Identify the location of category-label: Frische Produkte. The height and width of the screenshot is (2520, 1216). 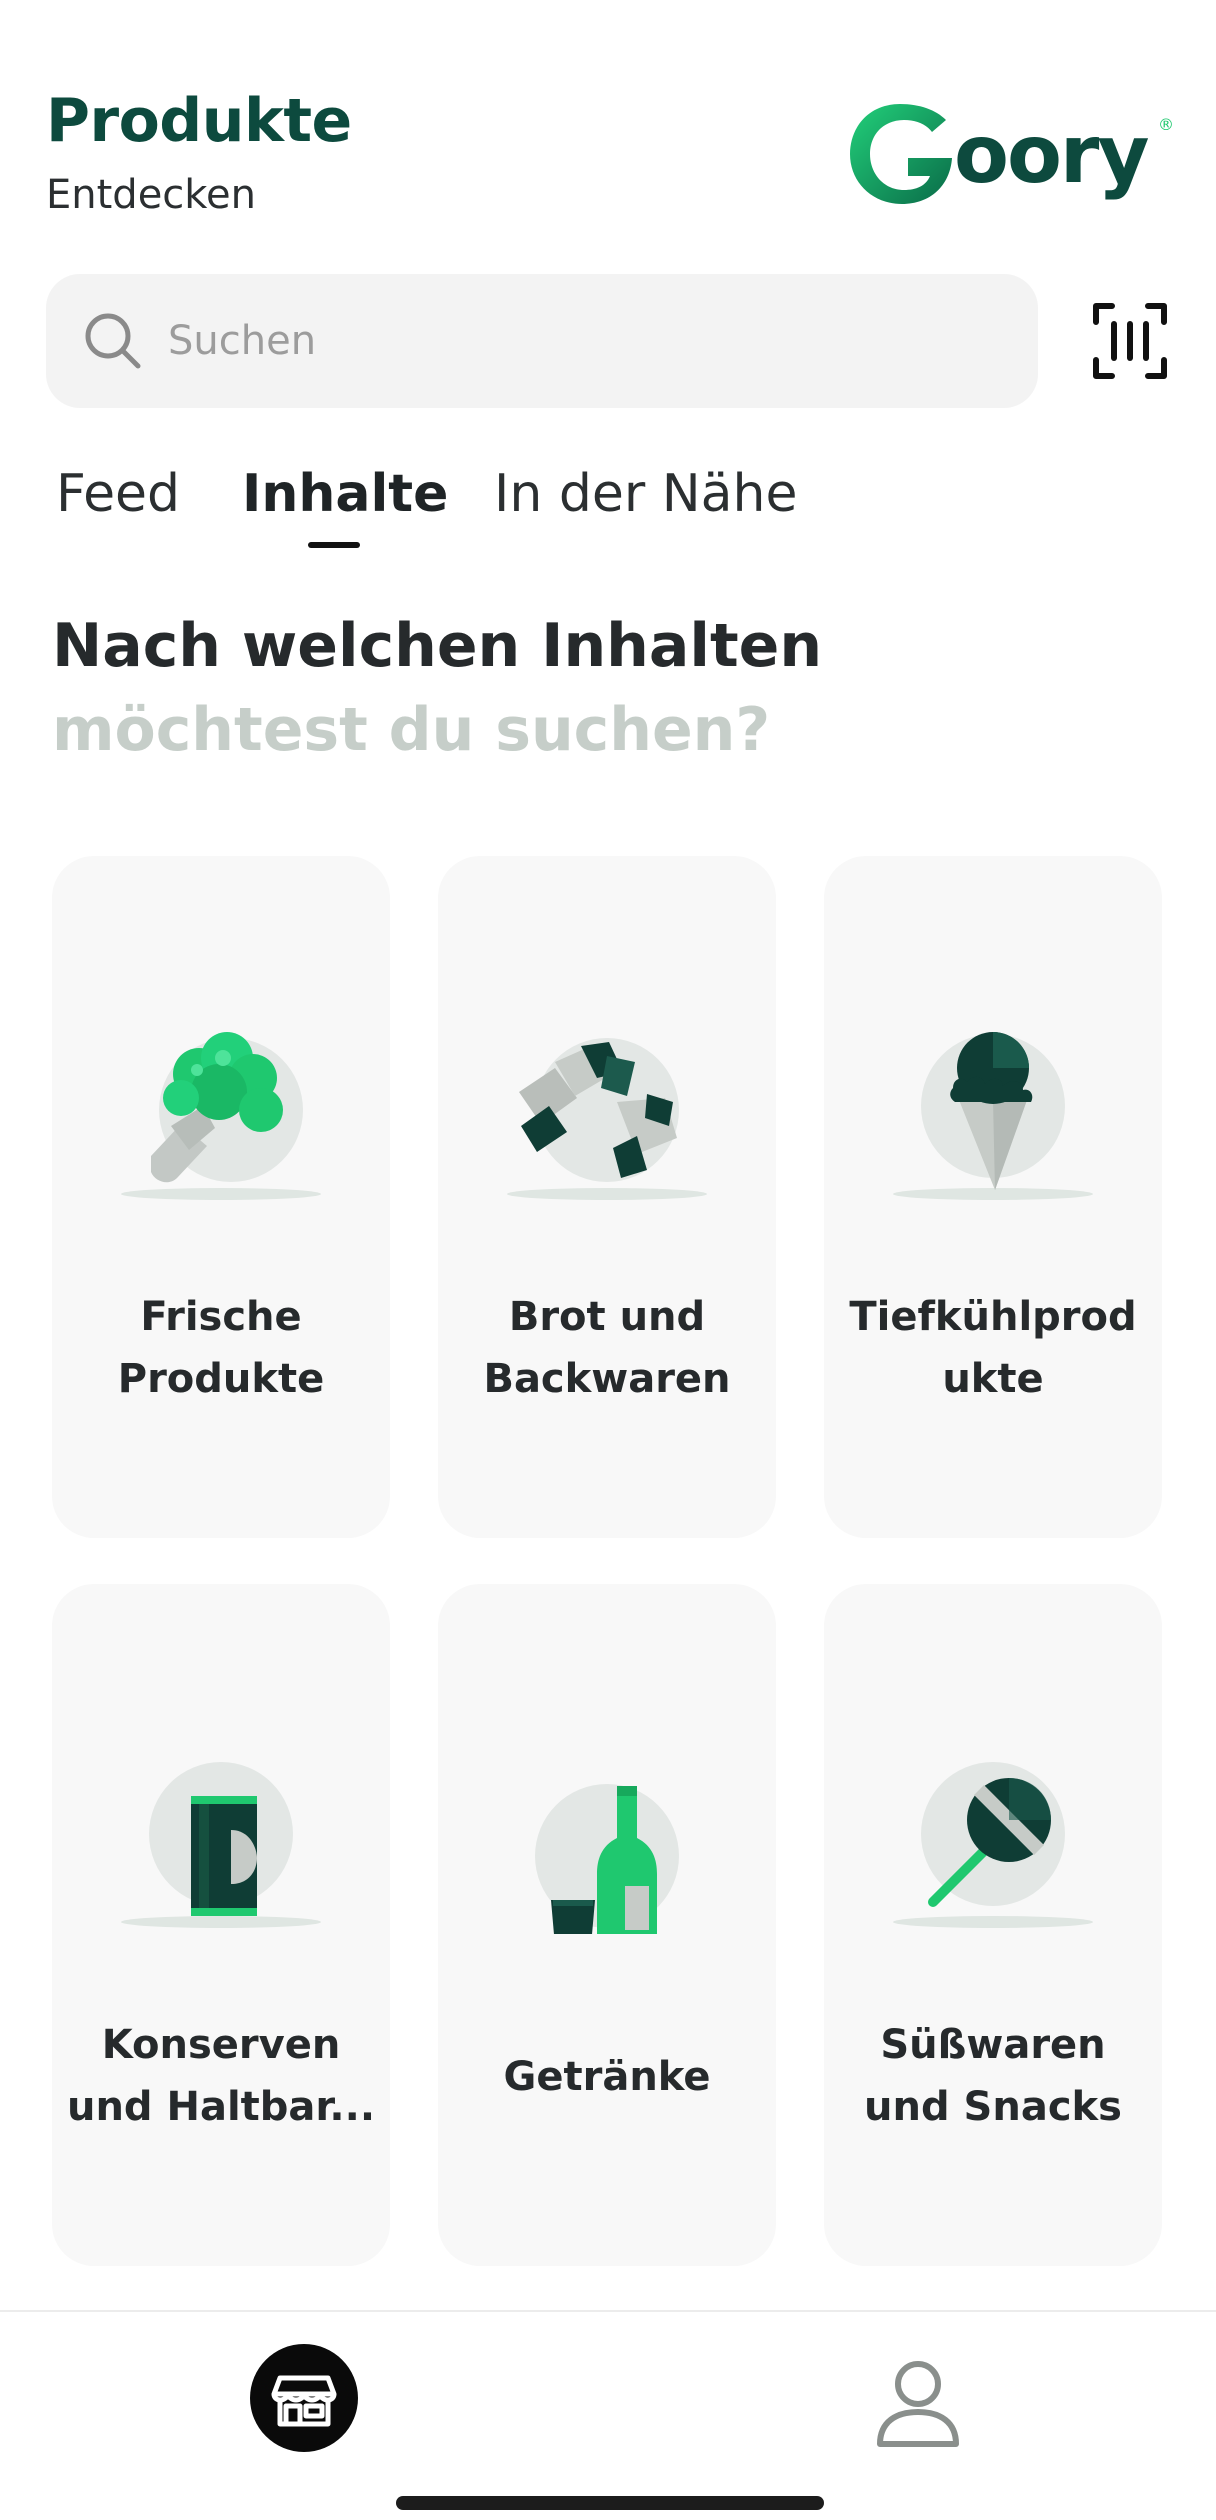
(221, 1348).